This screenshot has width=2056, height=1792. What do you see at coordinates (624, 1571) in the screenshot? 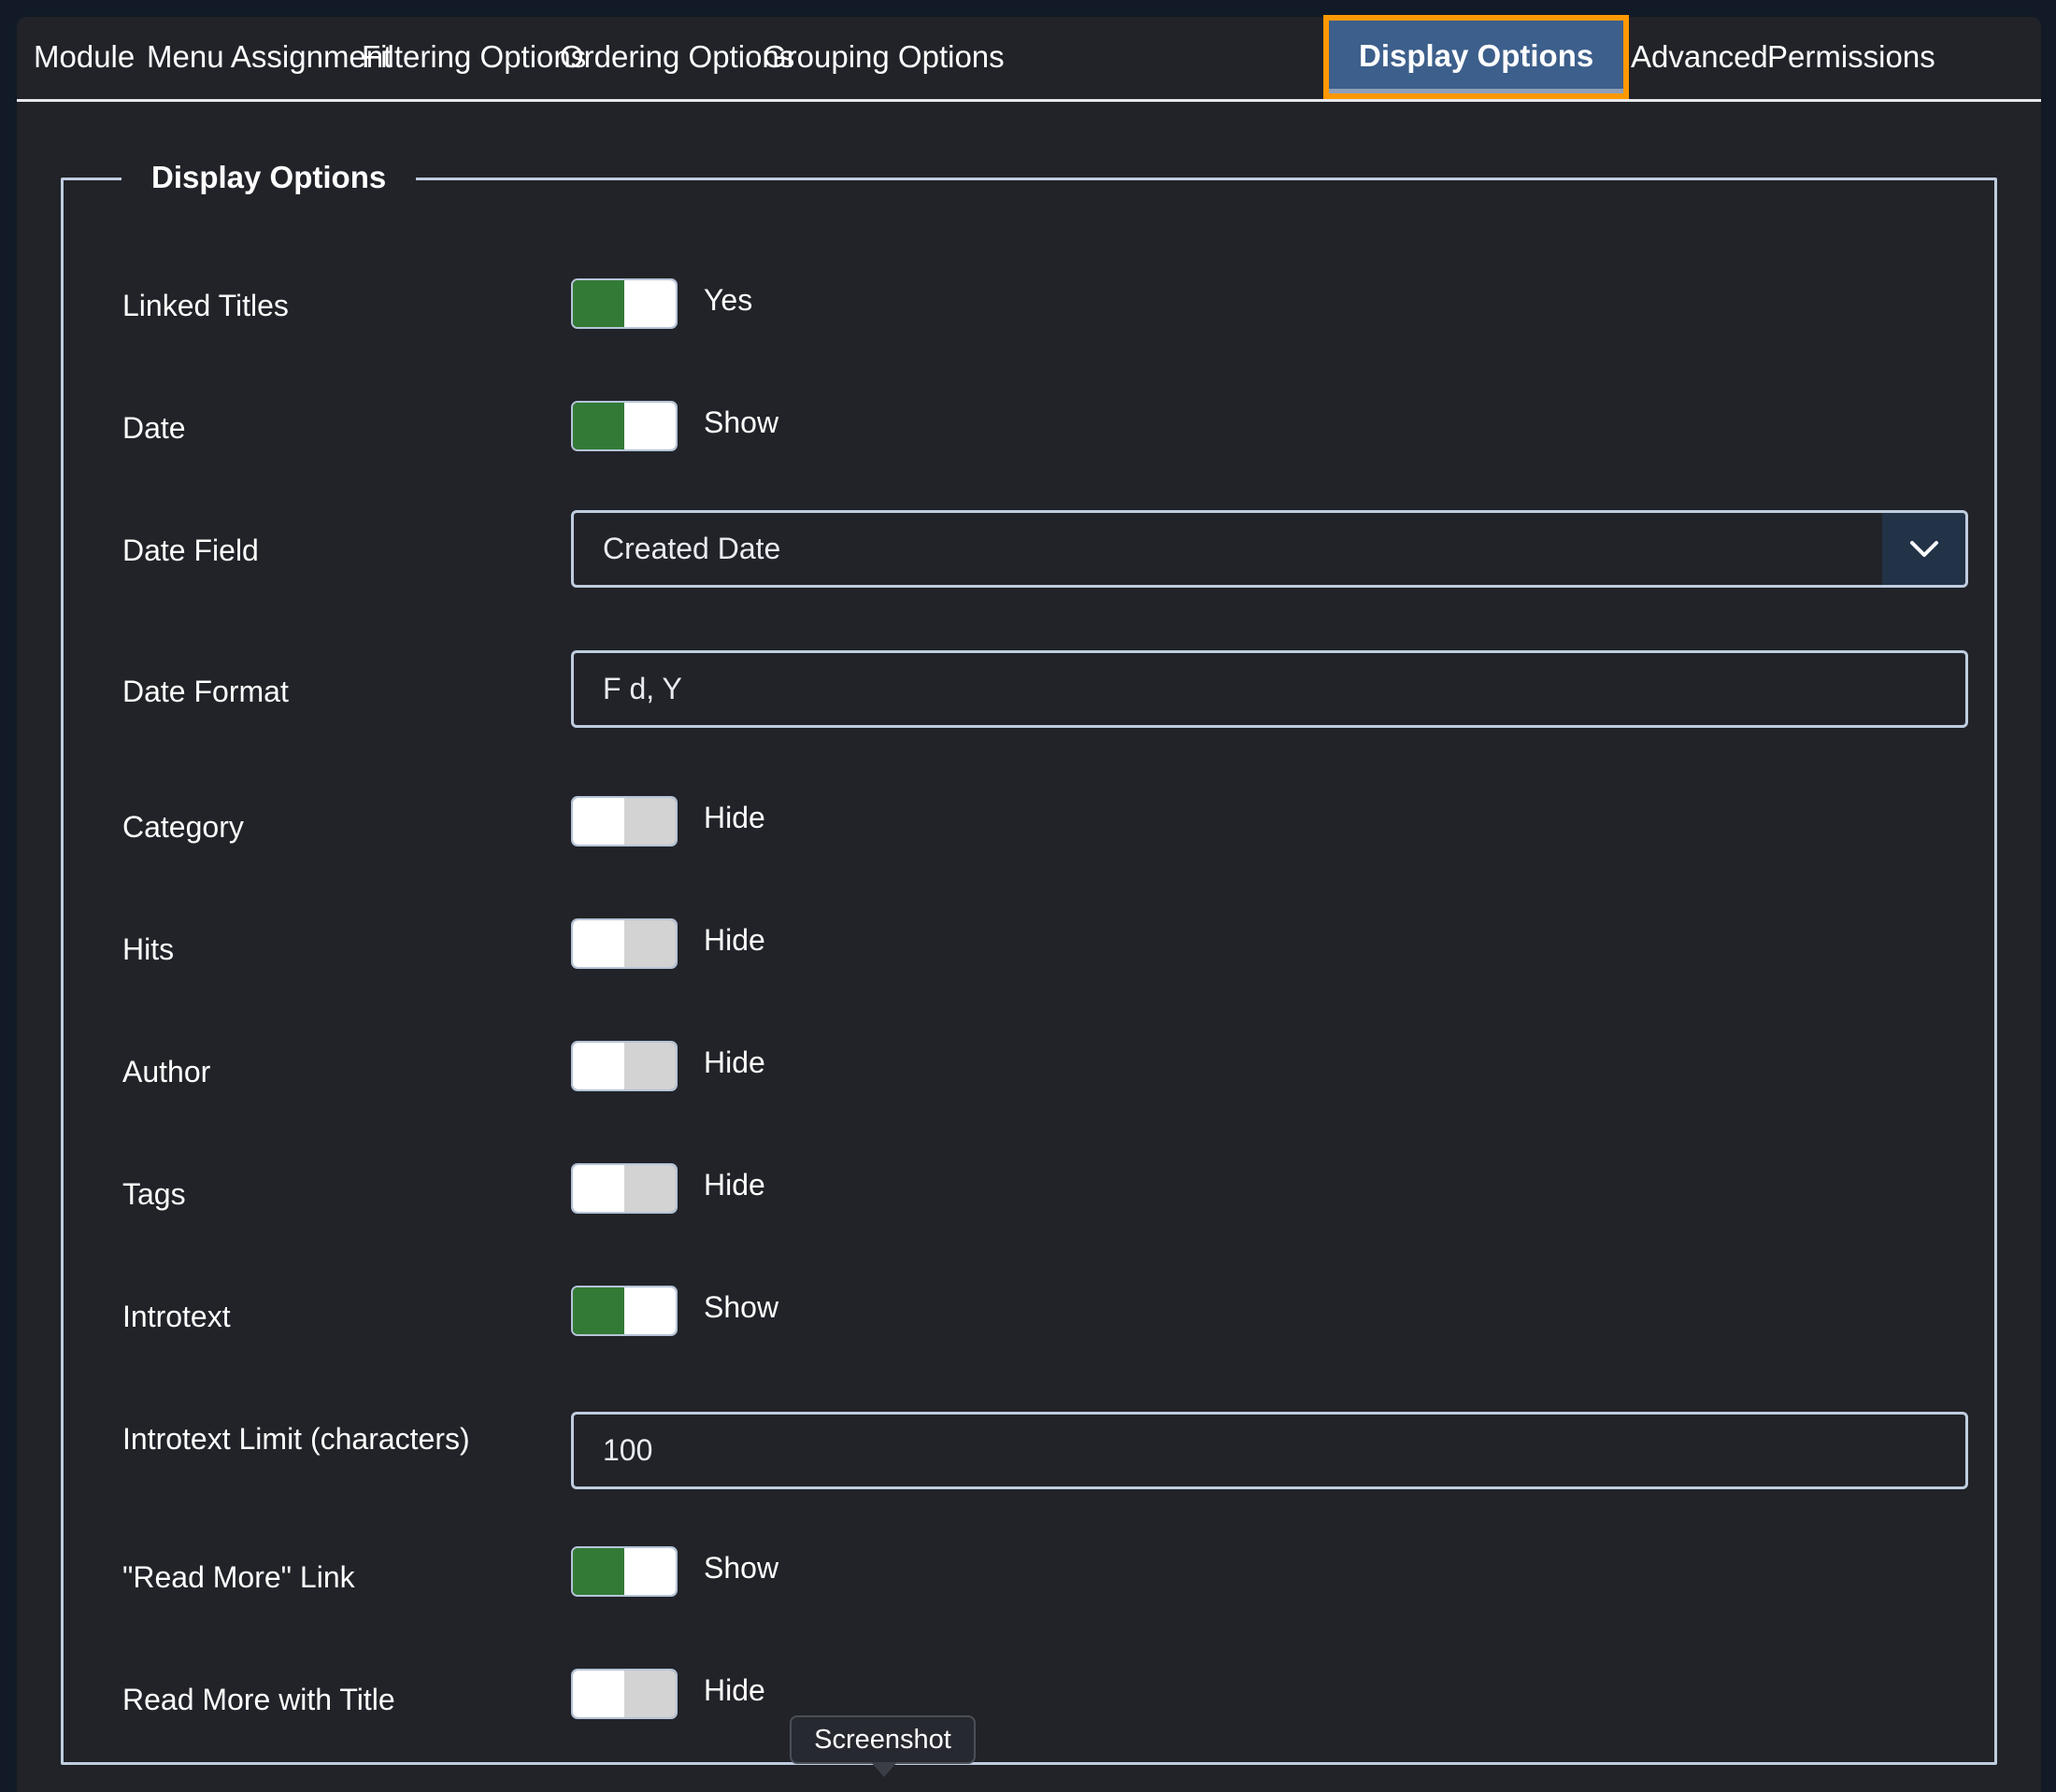
I see `read-more-link-toggle` at bounding box center [624, 1571].